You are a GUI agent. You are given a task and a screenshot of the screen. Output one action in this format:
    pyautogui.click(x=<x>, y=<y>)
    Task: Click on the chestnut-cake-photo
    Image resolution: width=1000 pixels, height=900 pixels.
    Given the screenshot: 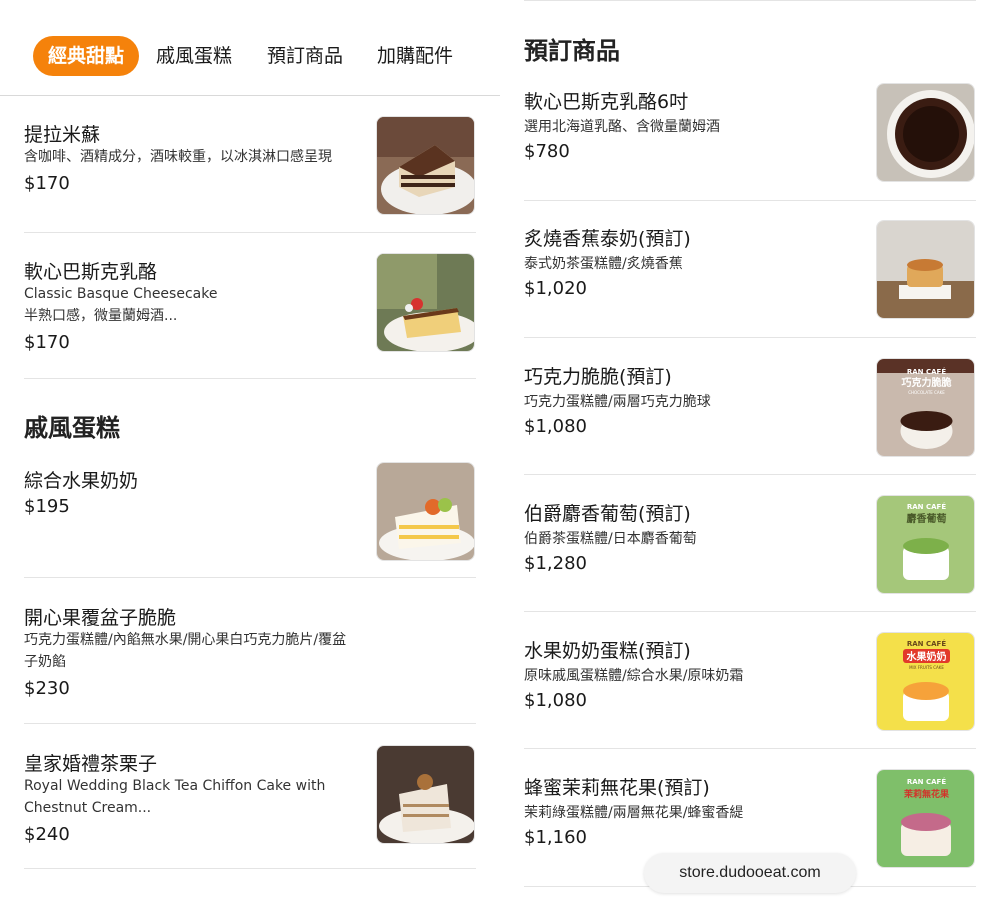 What is the action you would take?
    pyautogui.click(x=425, y=794)
    